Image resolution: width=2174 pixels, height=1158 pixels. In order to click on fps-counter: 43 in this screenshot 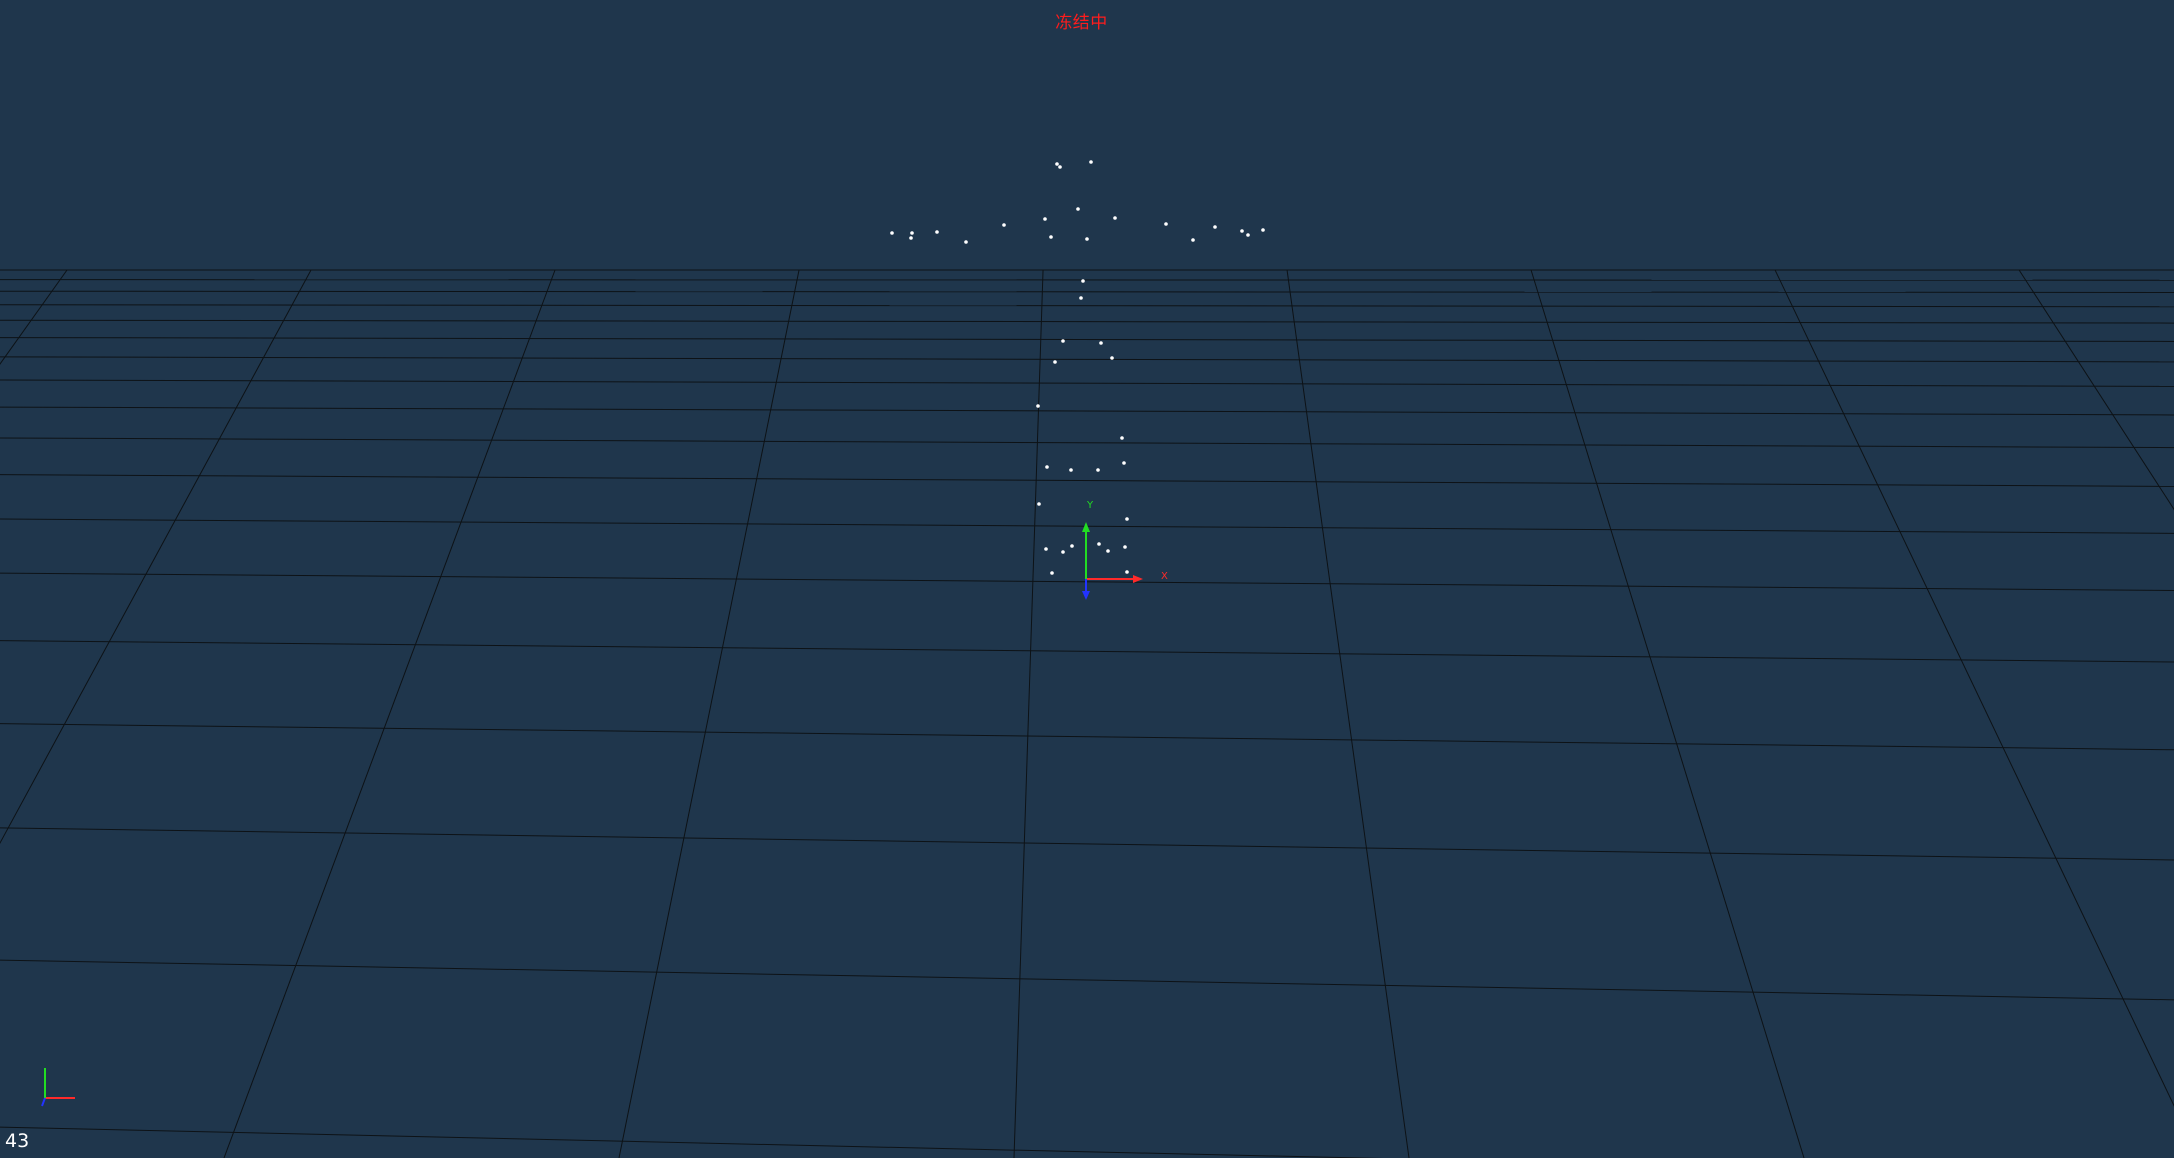, I will do `click(17, 1141)`.